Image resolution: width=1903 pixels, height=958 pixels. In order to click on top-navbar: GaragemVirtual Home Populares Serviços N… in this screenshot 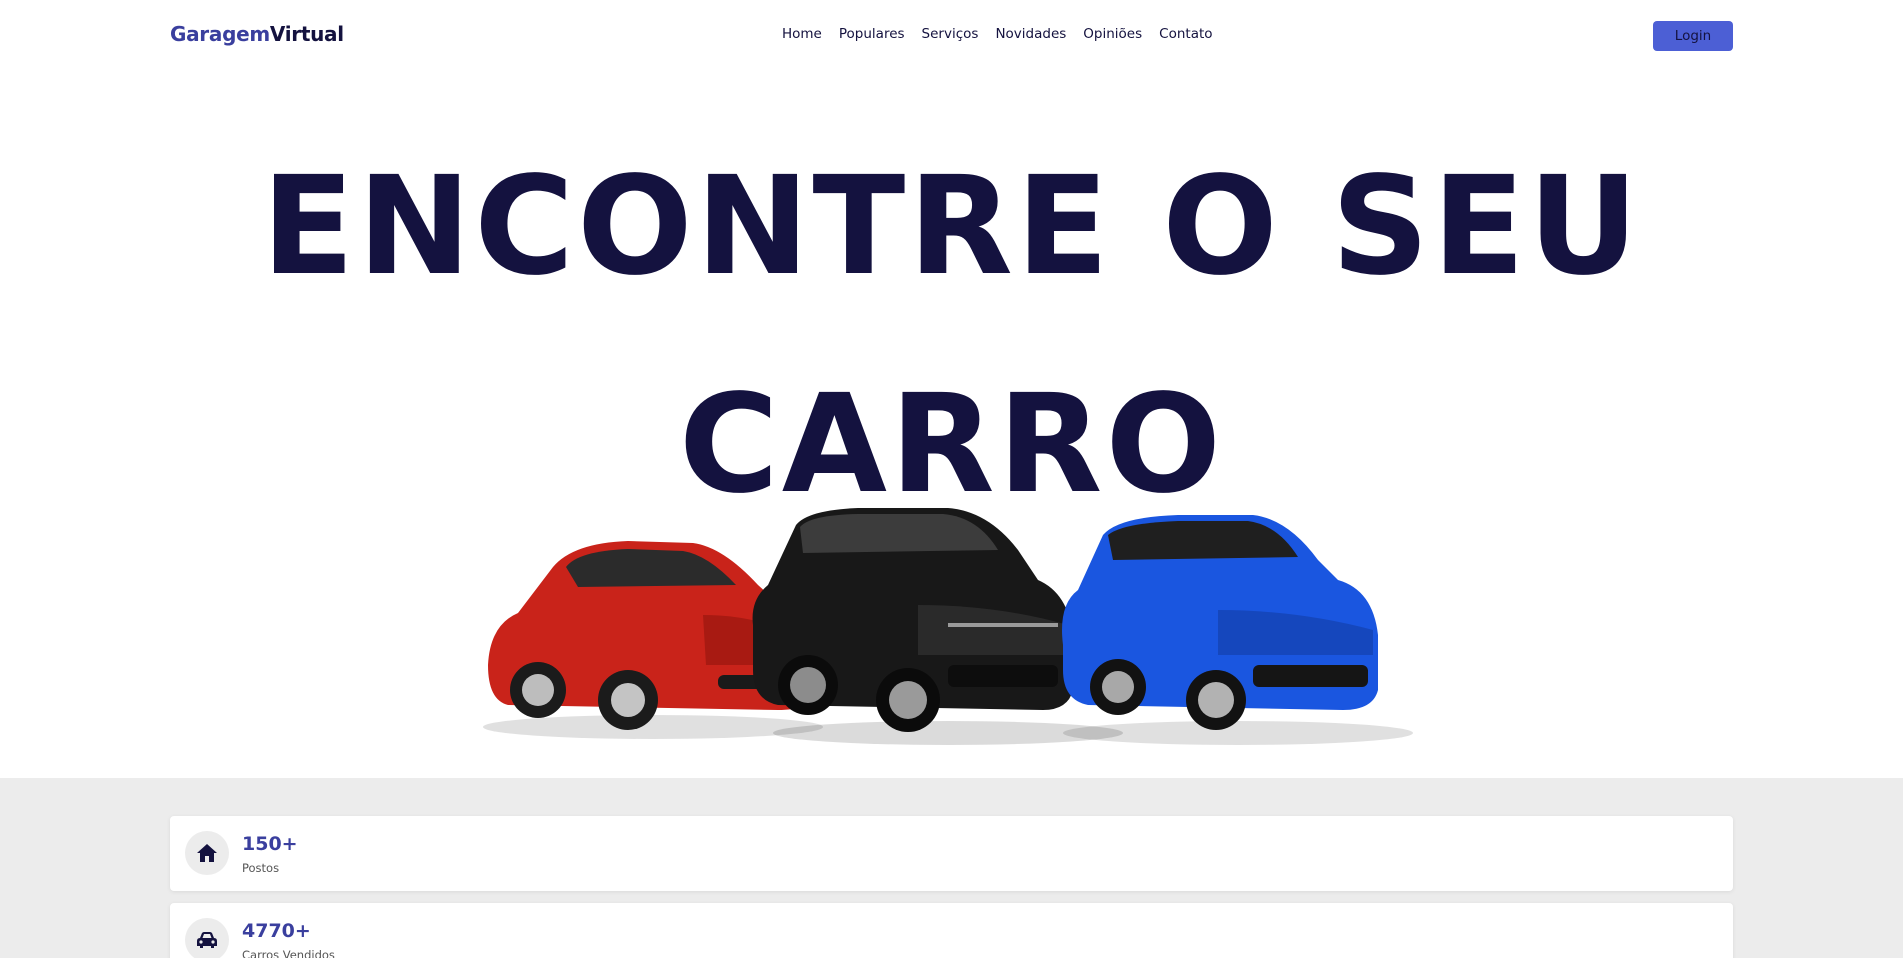, I will do `click(951, 35)`.